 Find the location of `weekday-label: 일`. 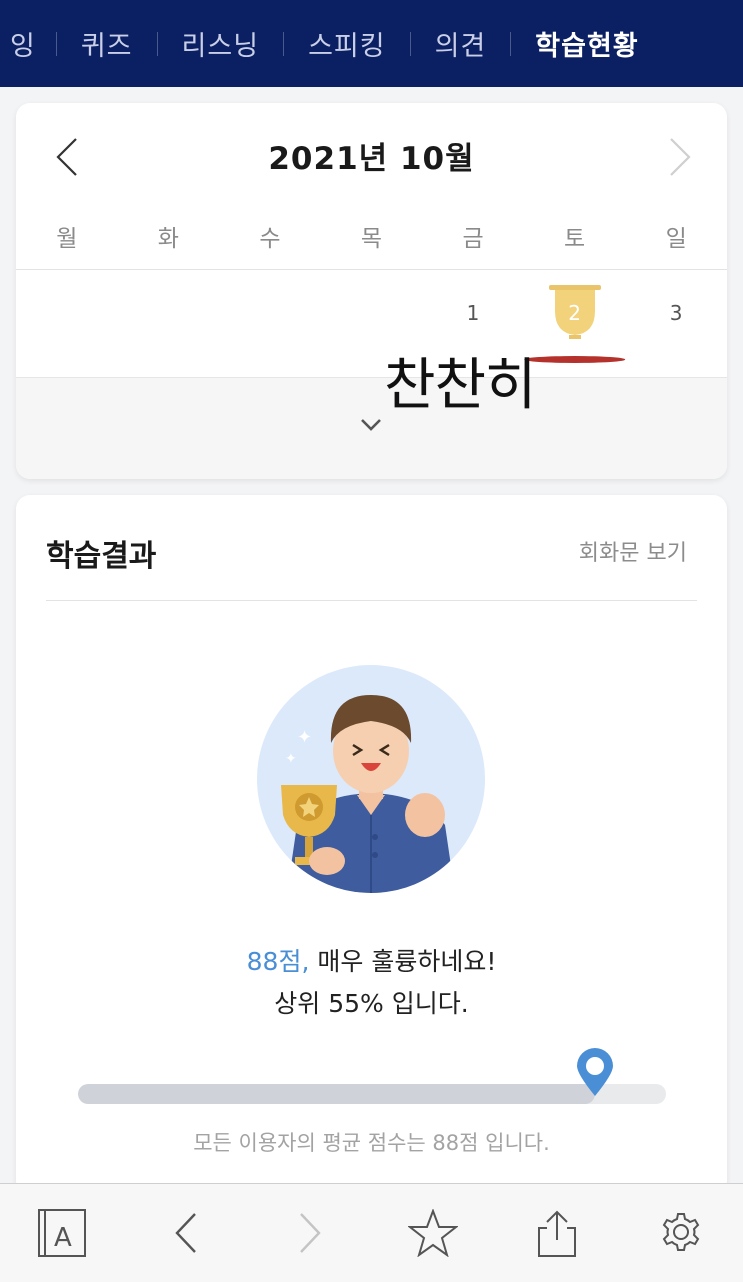

weekday-label: 일 is located at coordinates (676, 239).